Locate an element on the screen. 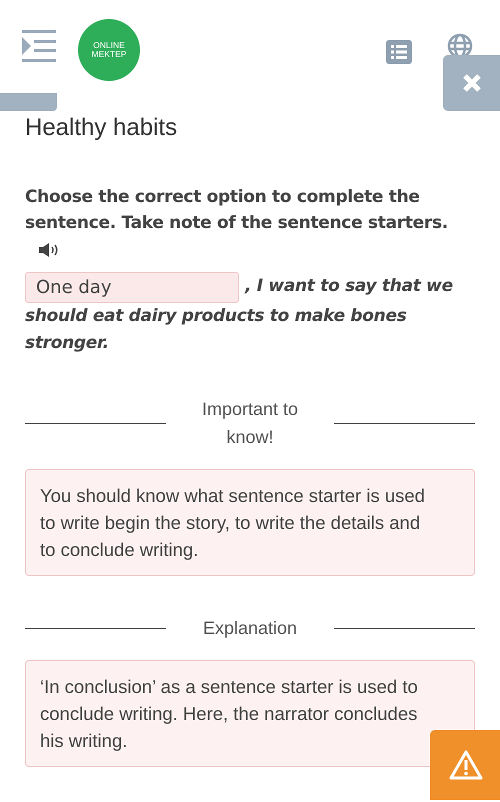 The width and height of the screenshot is (500, 802). answer-field: One day is located at coordinates (132, 287).